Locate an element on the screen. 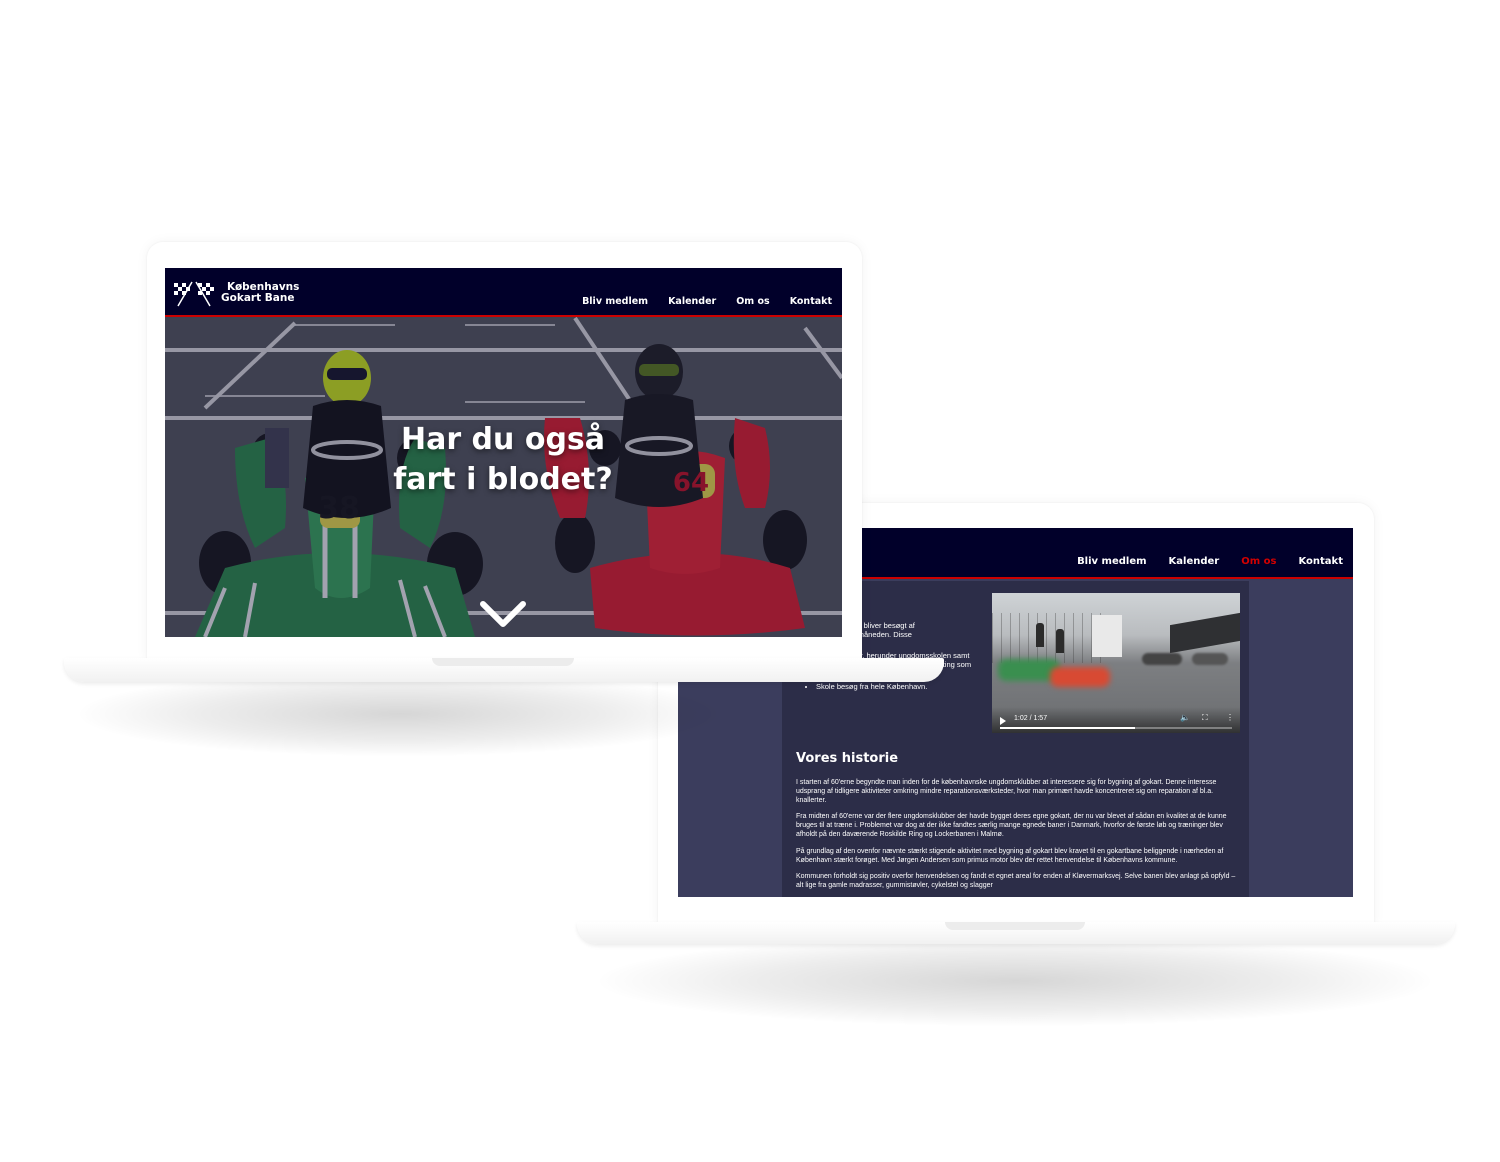  video-frame-tent is located at coordinates (1205, 633).